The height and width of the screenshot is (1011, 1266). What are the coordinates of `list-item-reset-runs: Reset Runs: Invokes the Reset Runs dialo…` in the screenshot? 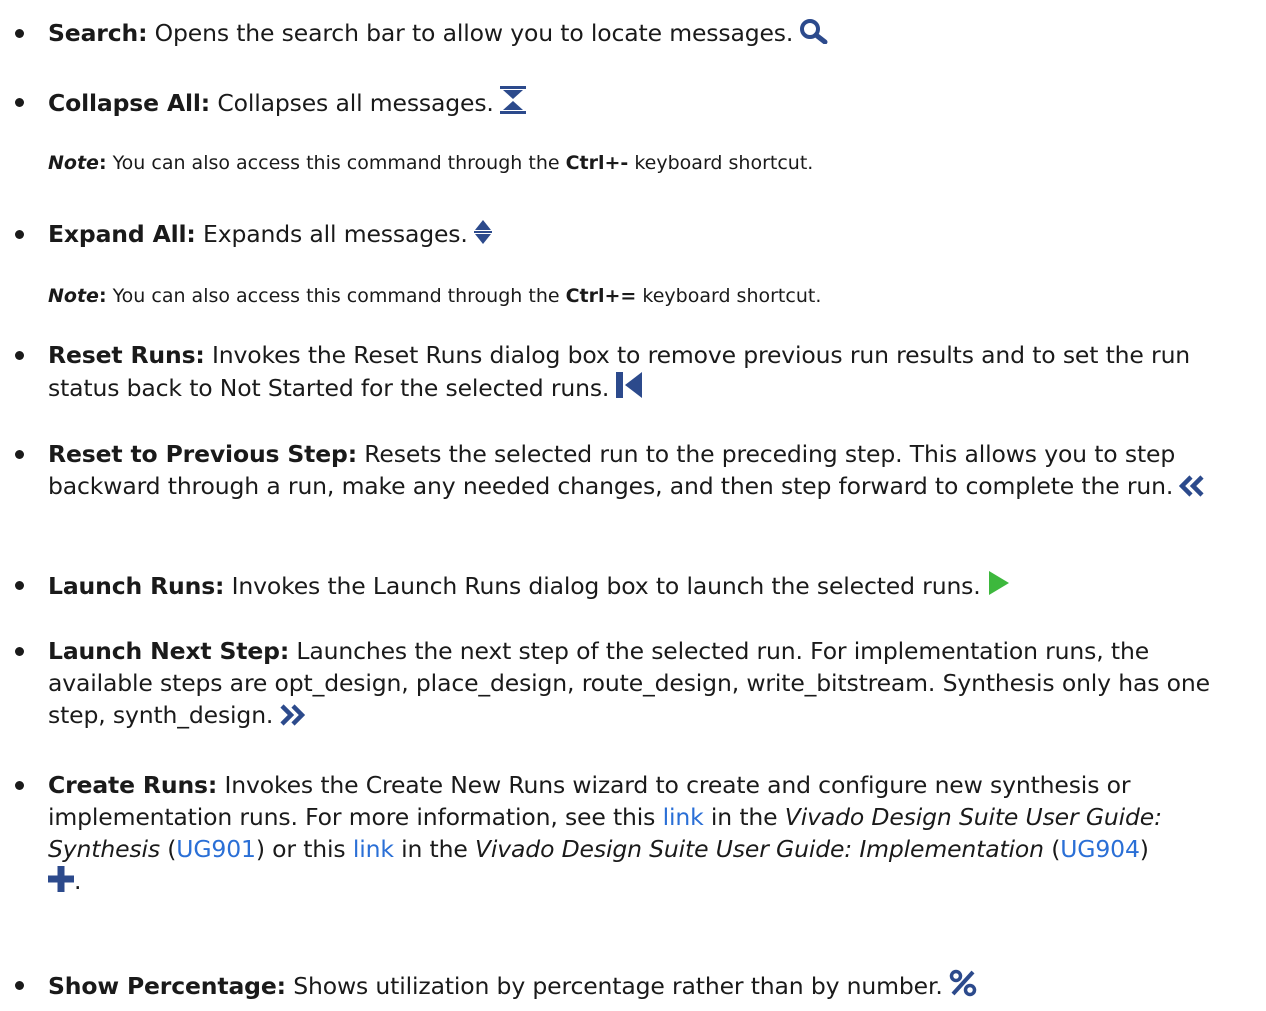 It's located at (634, 371).